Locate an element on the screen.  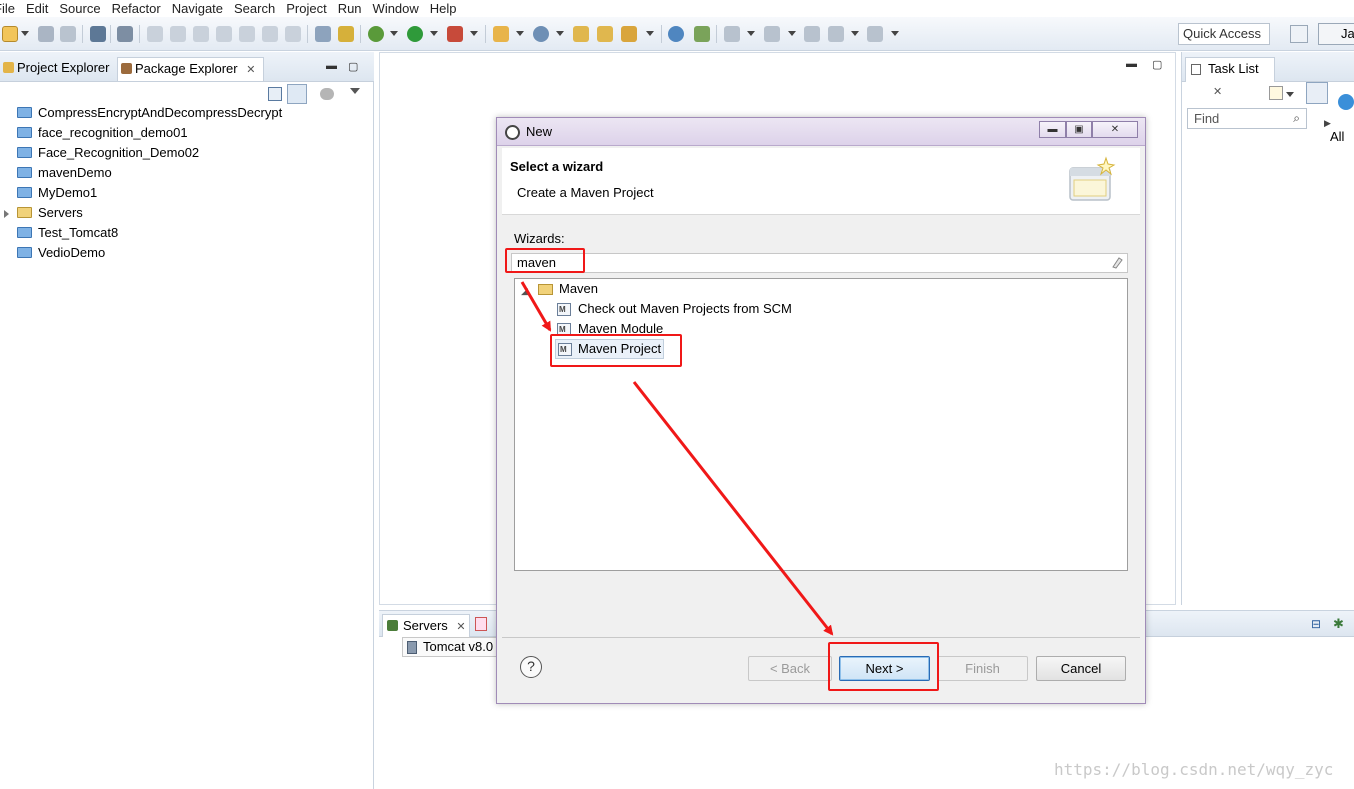
new-class-icon is located at coordinates (541, 34).